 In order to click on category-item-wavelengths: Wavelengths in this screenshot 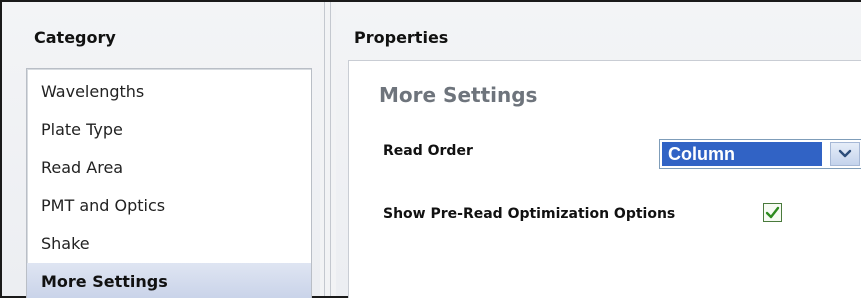, I will do `click(169, 91)`.